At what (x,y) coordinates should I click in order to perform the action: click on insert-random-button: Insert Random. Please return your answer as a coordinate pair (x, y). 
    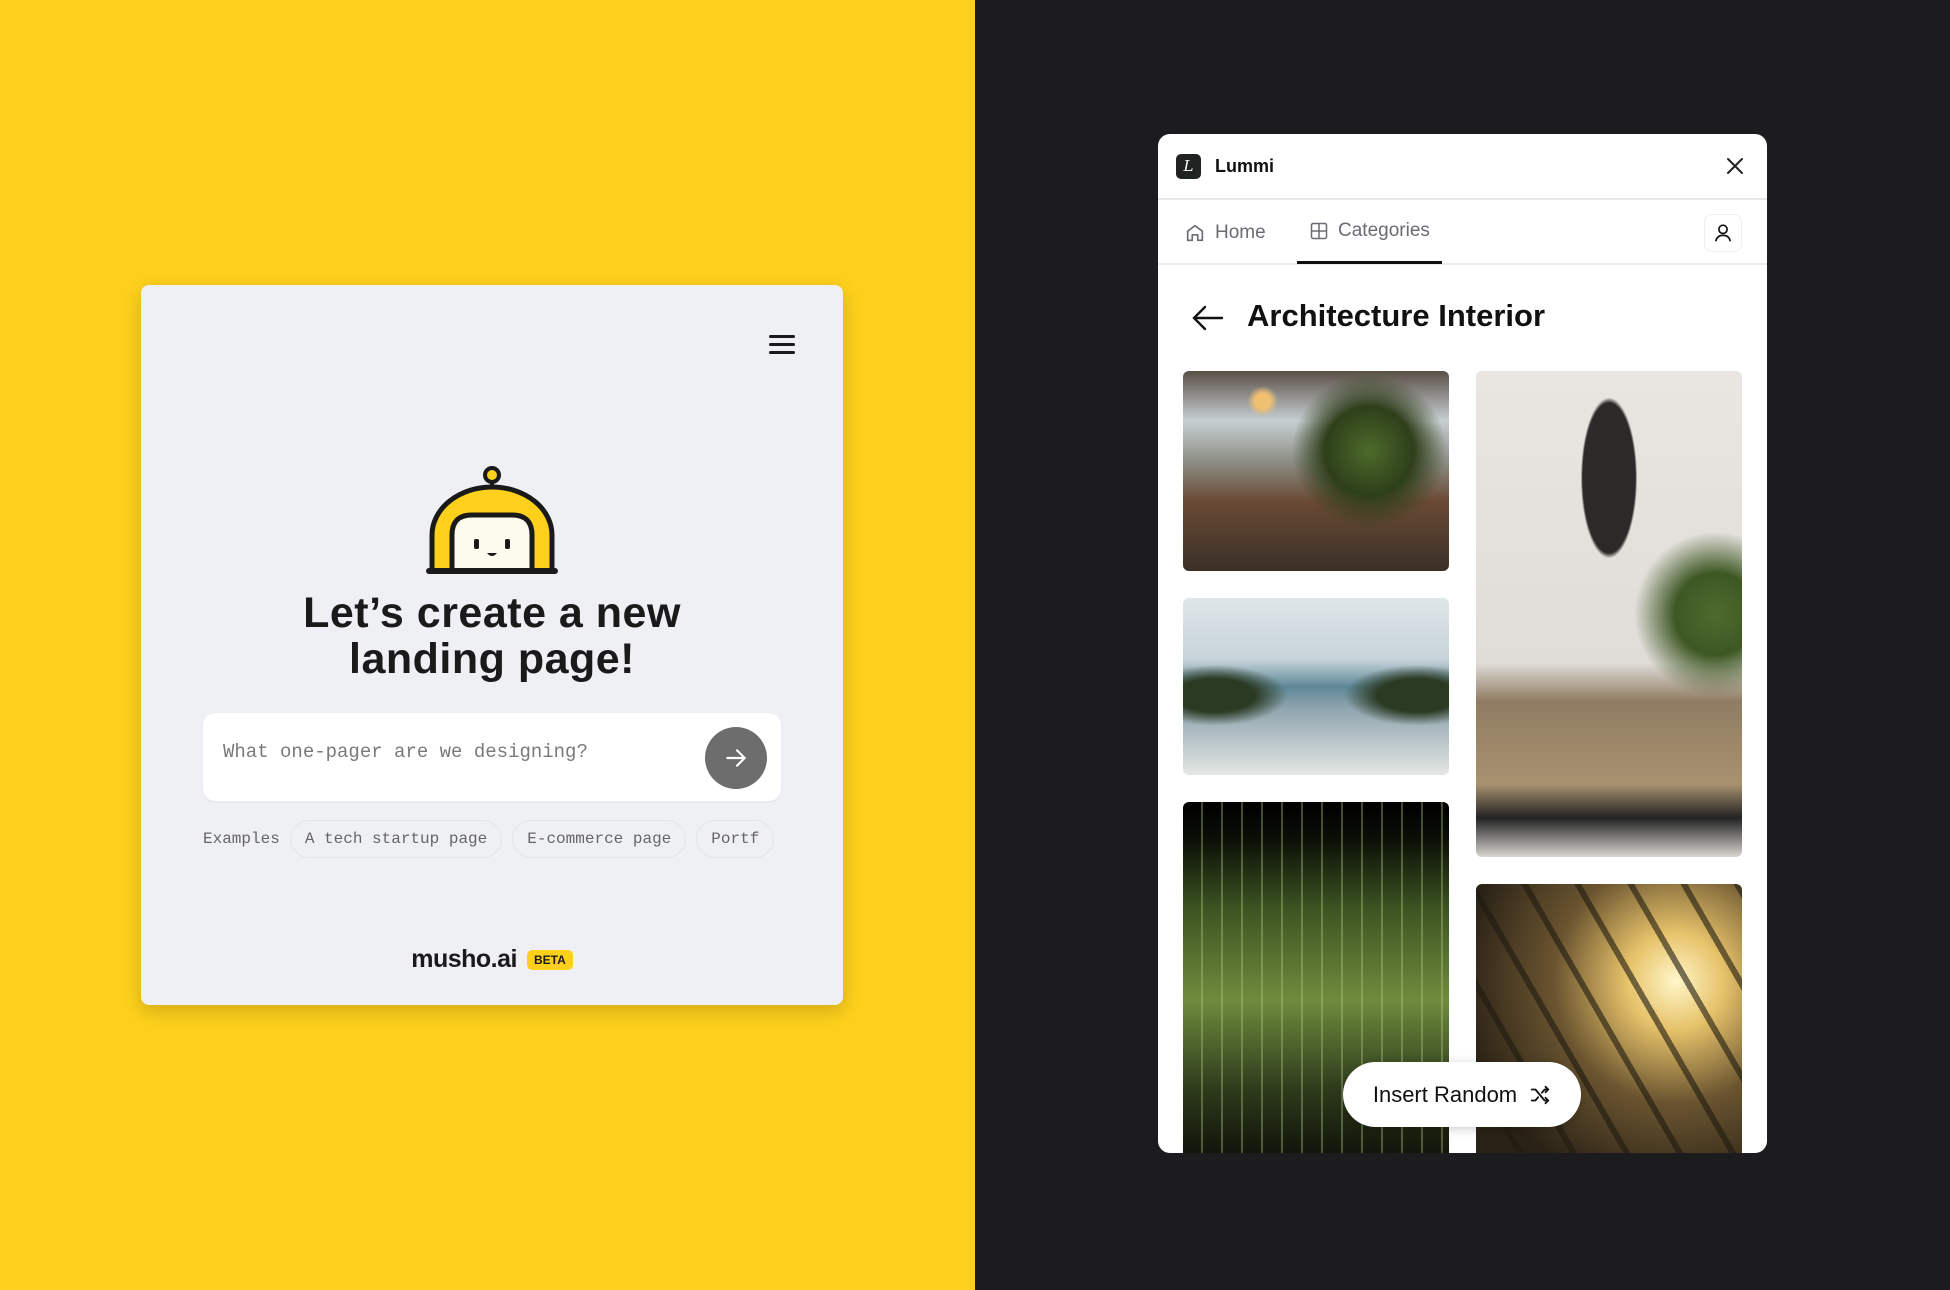
    Looking at the image, I should click on (1462, 1094).